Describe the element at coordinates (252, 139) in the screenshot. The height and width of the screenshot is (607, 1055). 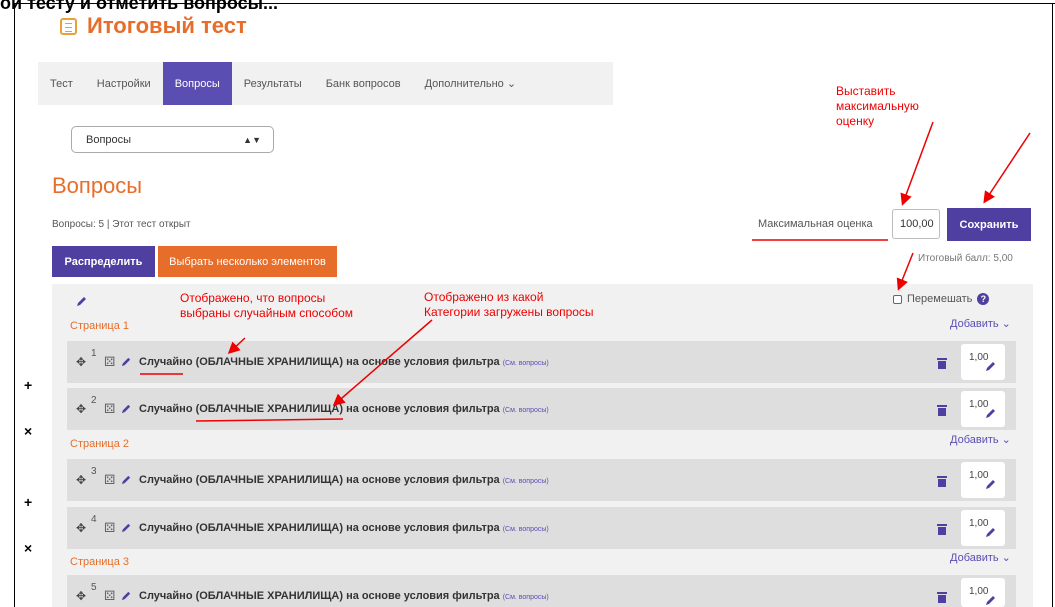
I see `select-arrows-icon: ▲▼` at that location.